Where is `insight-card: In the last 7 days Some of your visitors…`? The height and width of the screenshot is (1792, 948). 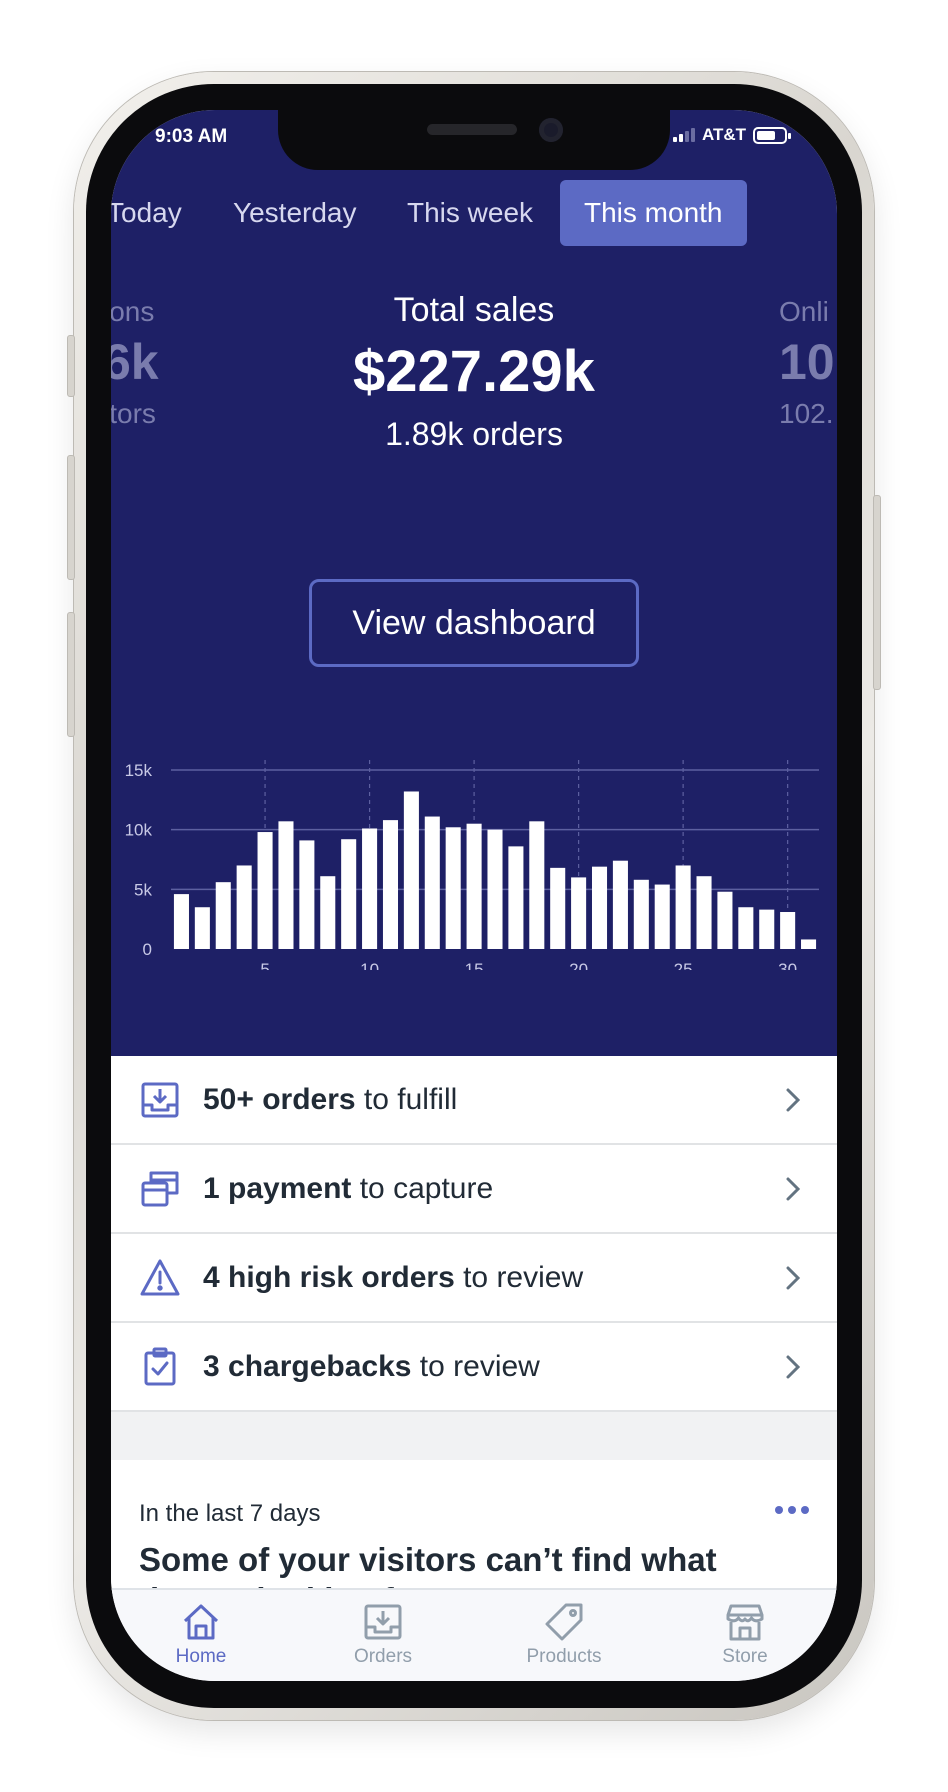
insight-card: In the last 7 days Some of your visitors… is located at coordinates (474, 1525).